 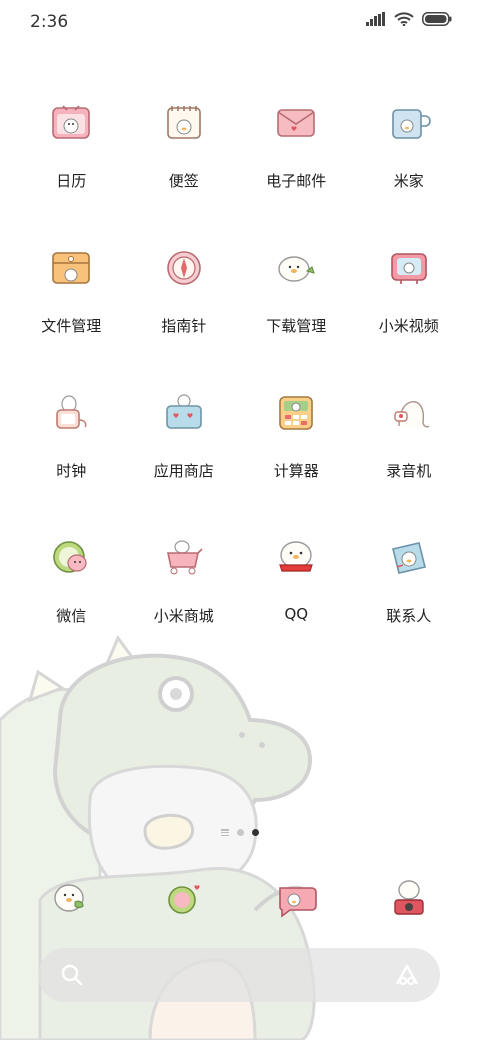 I want to click on app-wechat: 微信, so click(x=71, y=576).